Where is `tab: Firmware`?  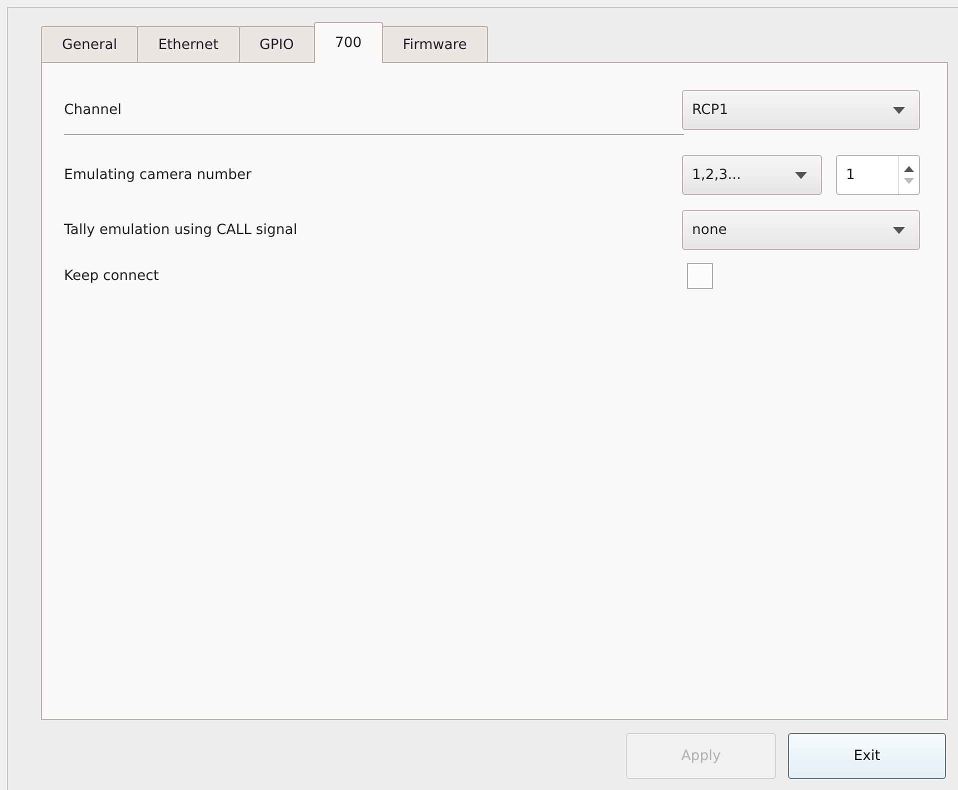
tab: Firmware is located at coordinates (435, 44).